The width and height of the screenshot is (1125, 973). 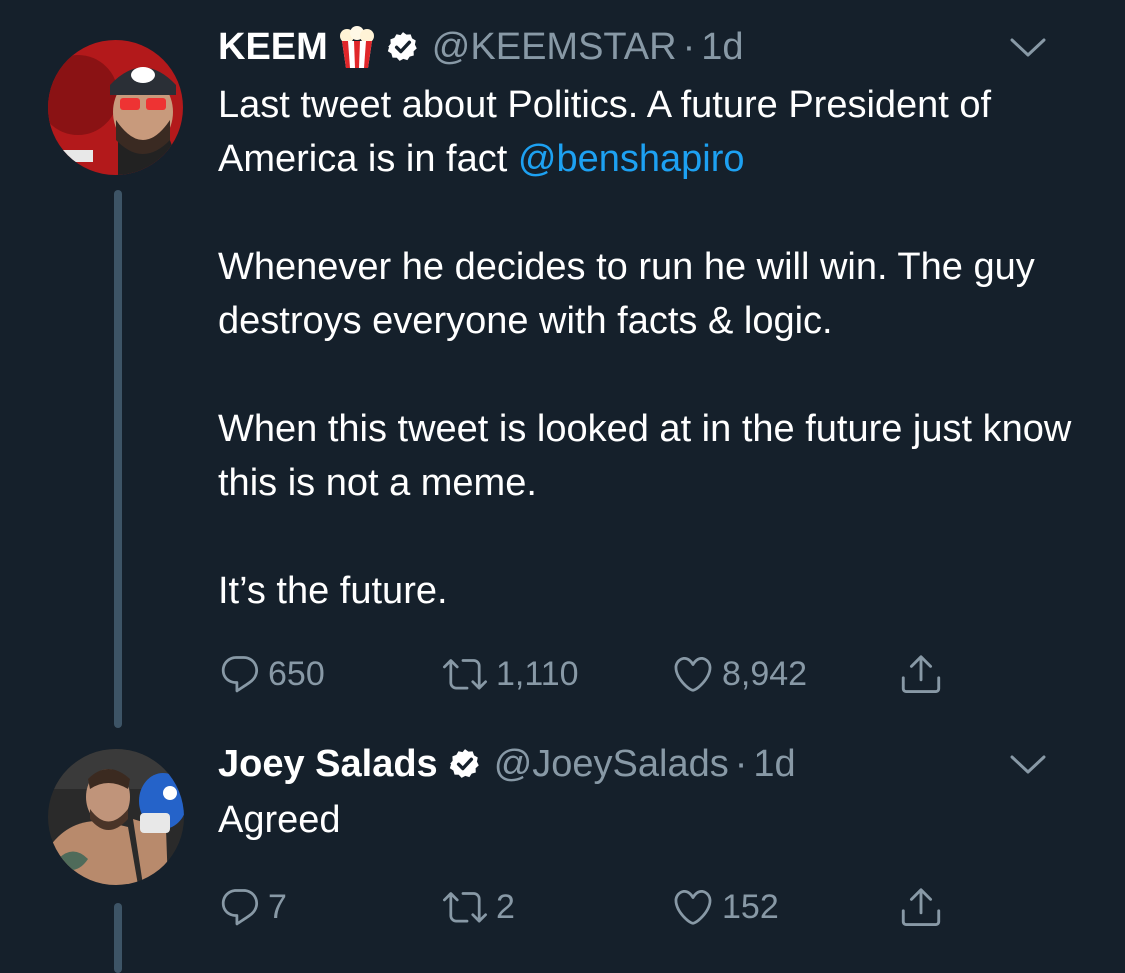 I want to click on tweet-header: KEEM @KEEMSTAR · 1d, so click(x=651, y=47).